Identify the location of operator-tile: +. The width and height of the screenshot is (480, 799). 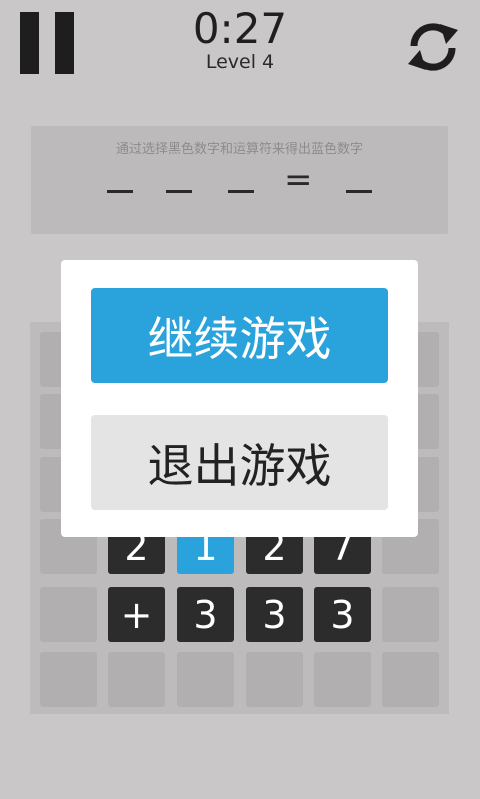
(136, 614).